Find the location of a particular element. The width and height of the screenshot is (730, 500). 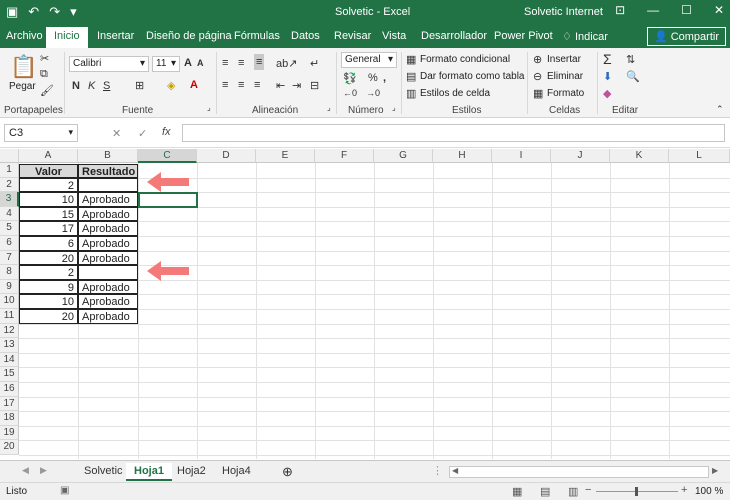

row-header-7: 7 is located at coordinates (9, 258).